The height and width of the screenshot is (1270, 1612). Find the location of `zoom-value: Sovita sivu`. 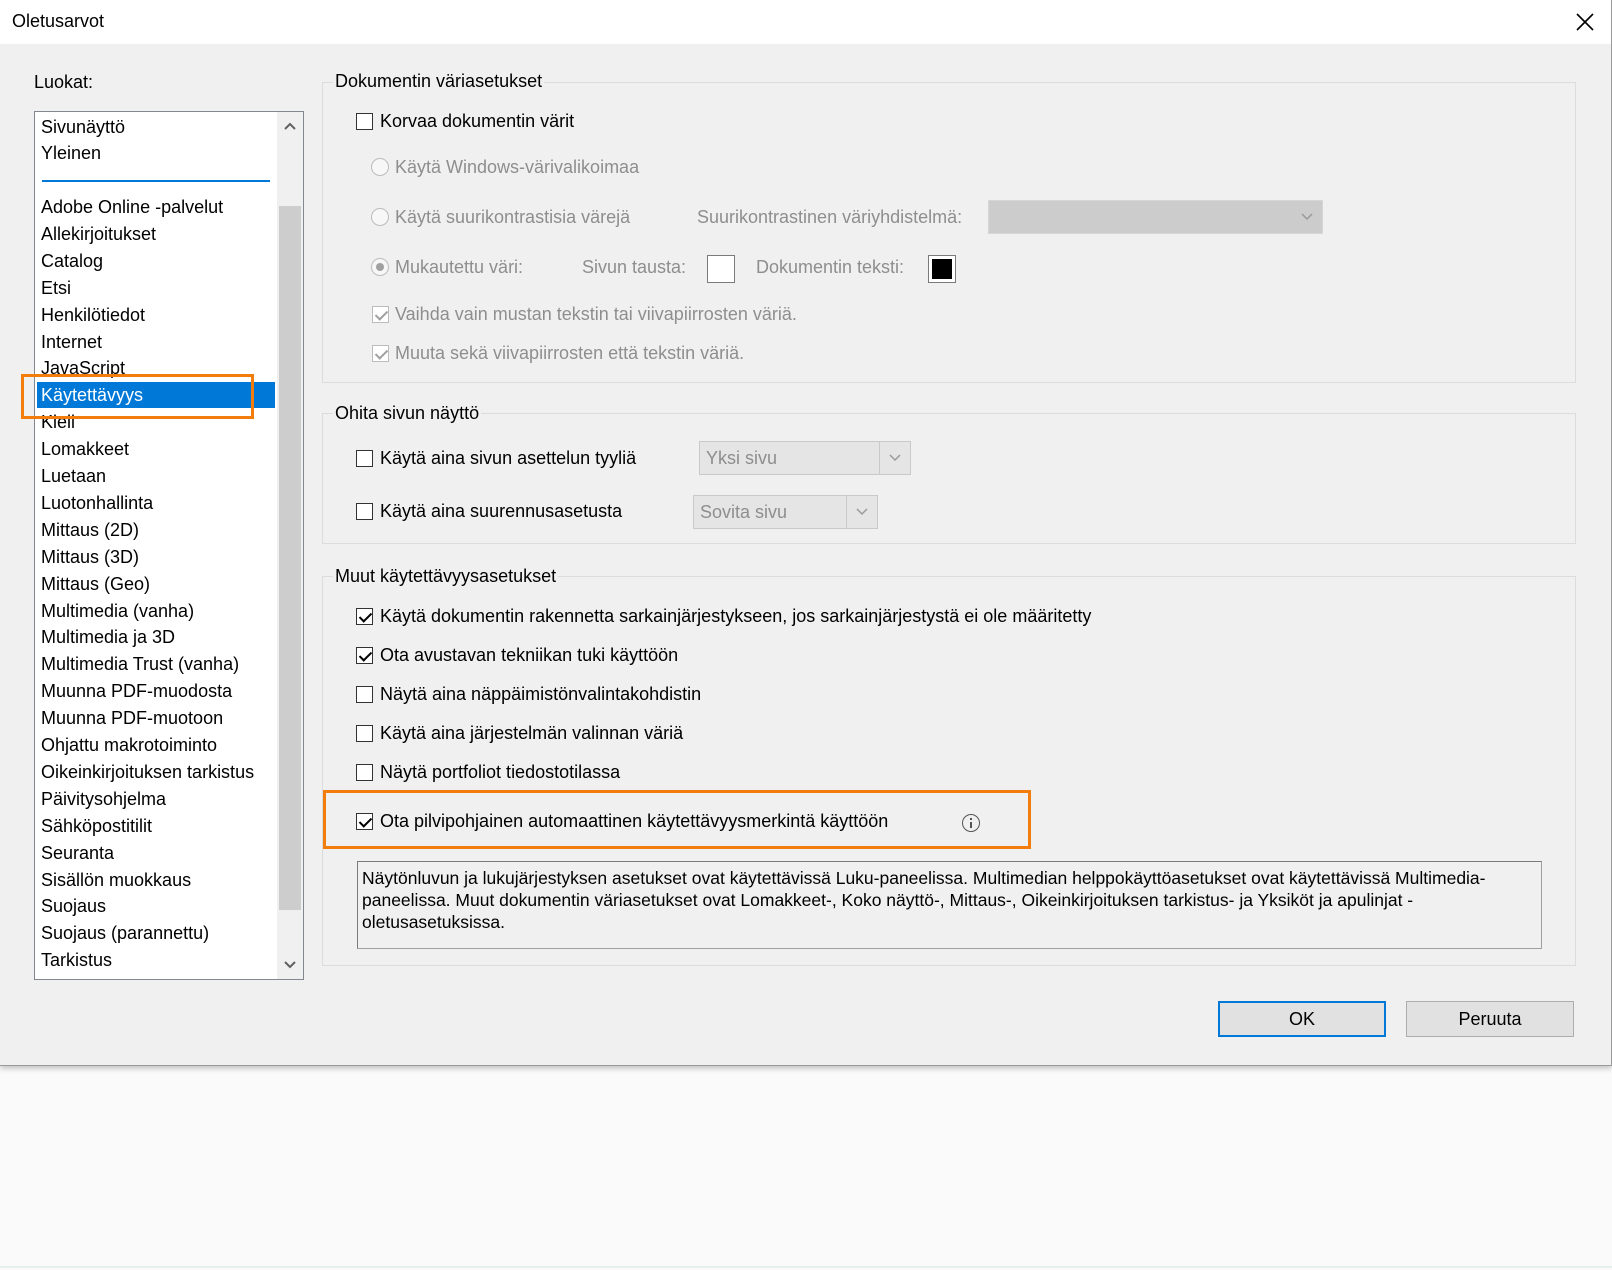

zoom-value: Sovita sivu is located at coordinates (744, 512).